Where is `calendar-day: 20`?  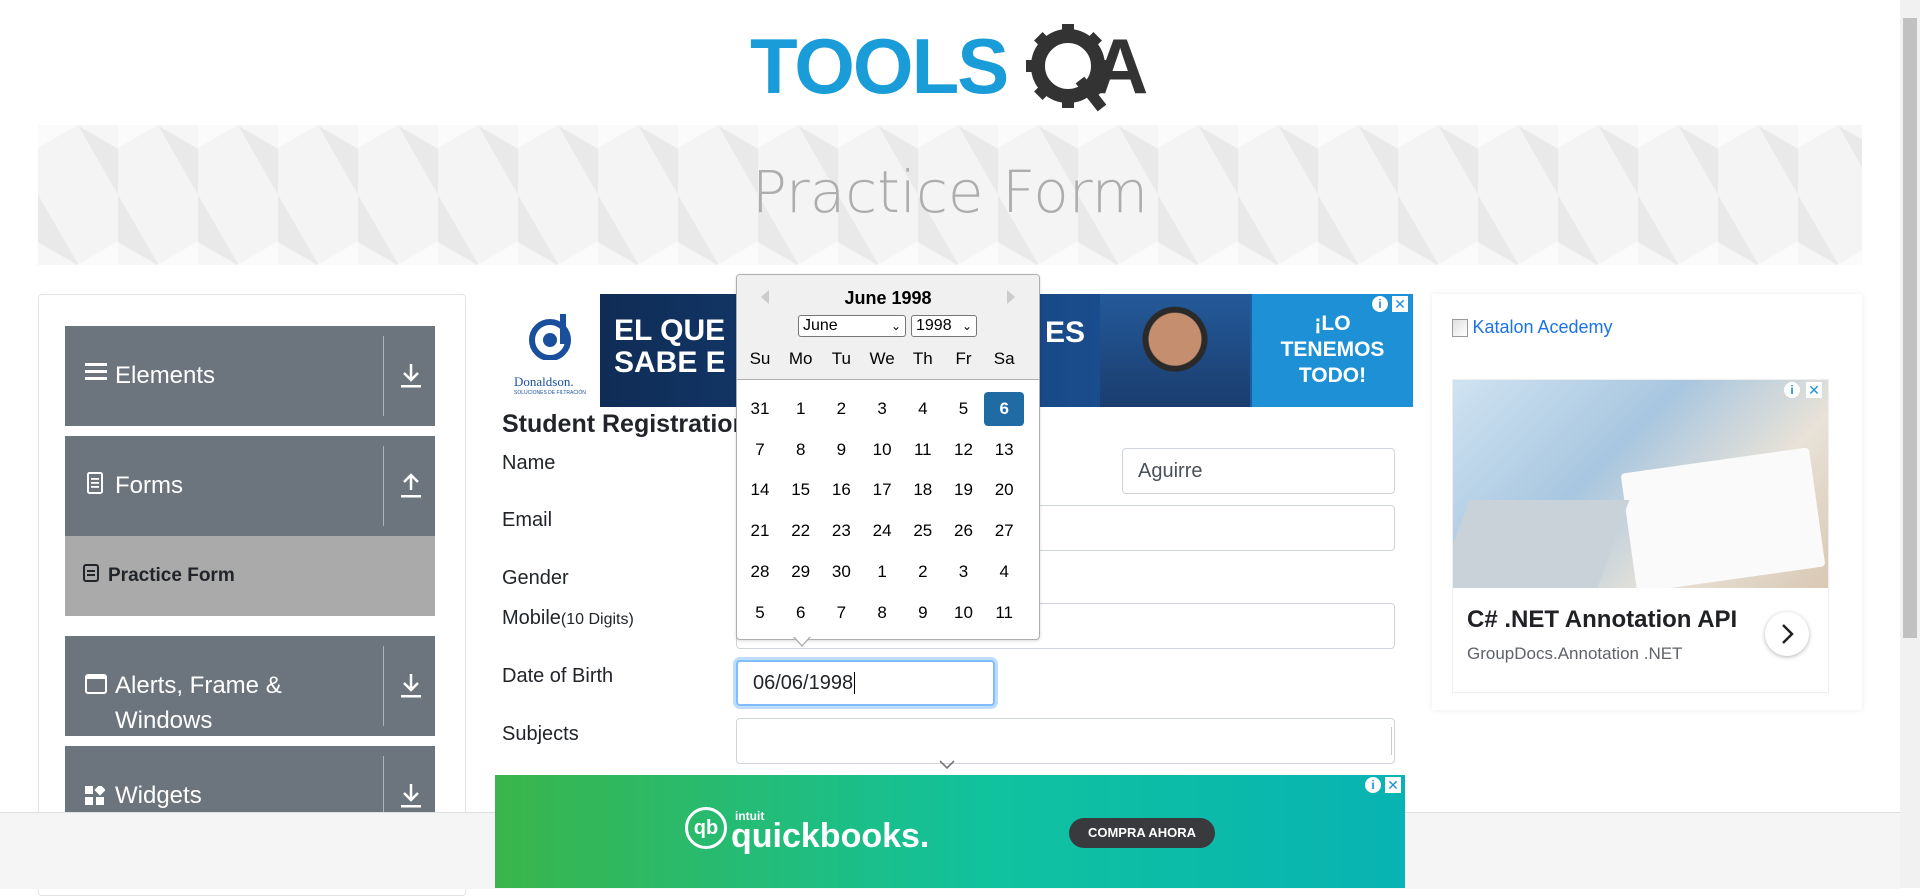 calendar-day: 20 is located at coordinates (1004, 490).